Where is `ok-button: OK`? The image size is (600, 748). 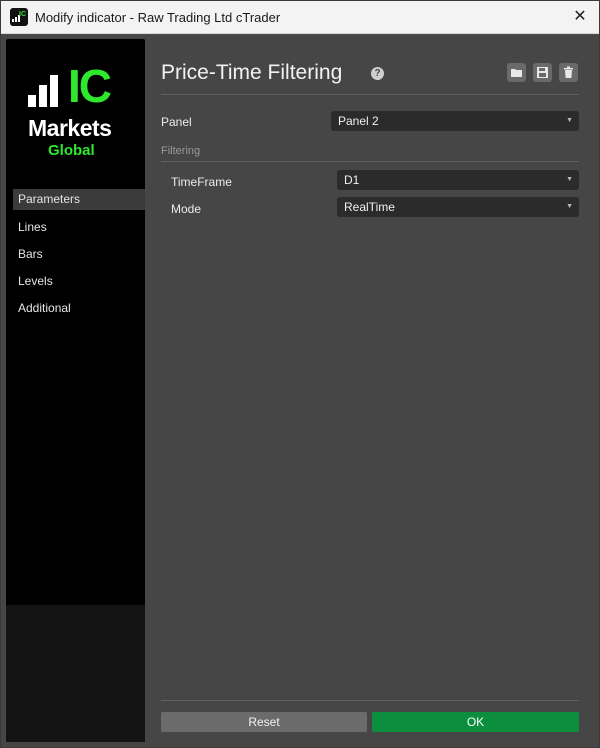
ok-button: OK is located at coordinates (475, 722).